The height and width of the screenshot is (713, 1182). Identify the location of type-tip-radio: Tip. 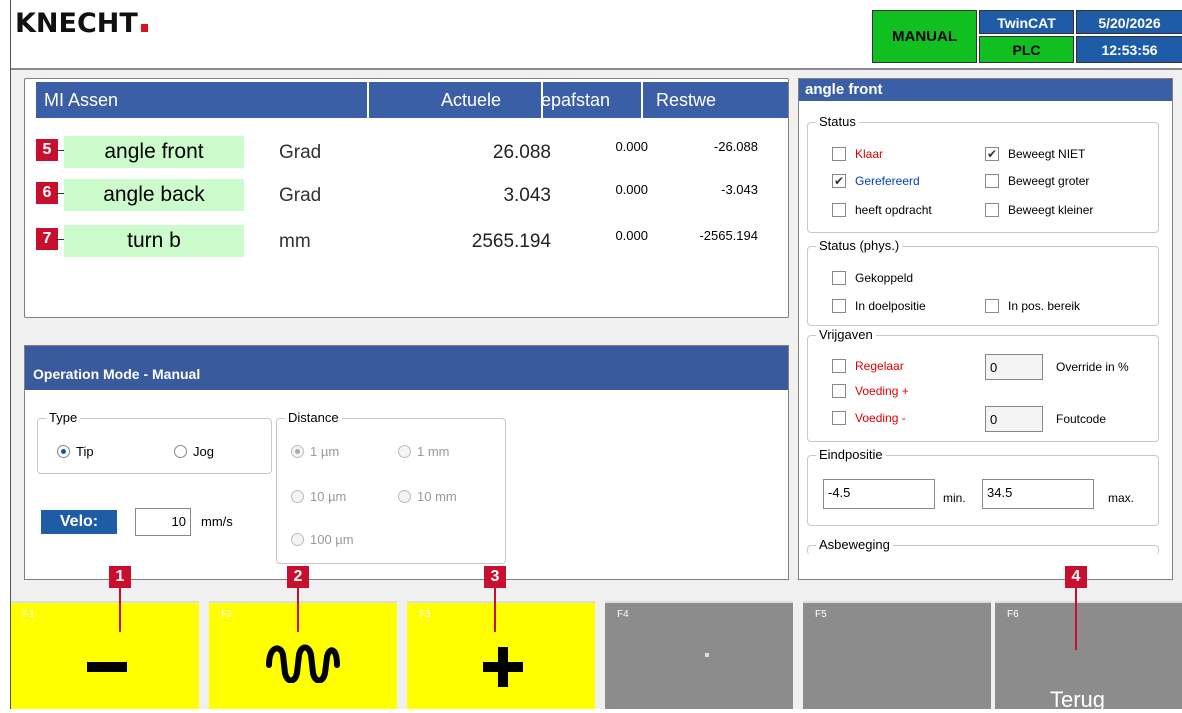
(75, 451).